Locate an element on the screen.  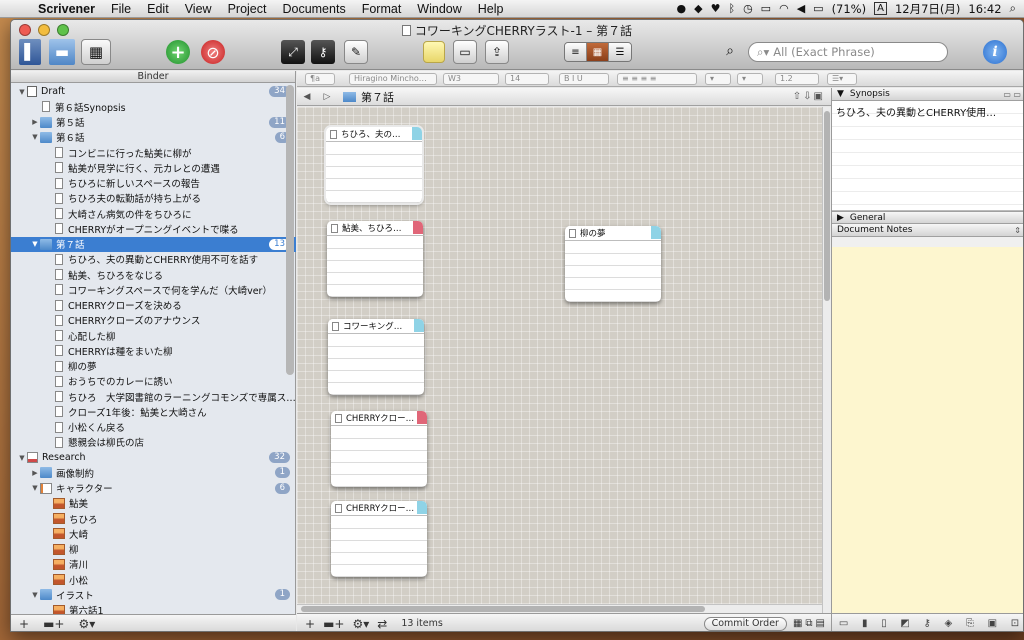
binder-row: ▼ 第６話 6 is located at coordinates (153, 137).